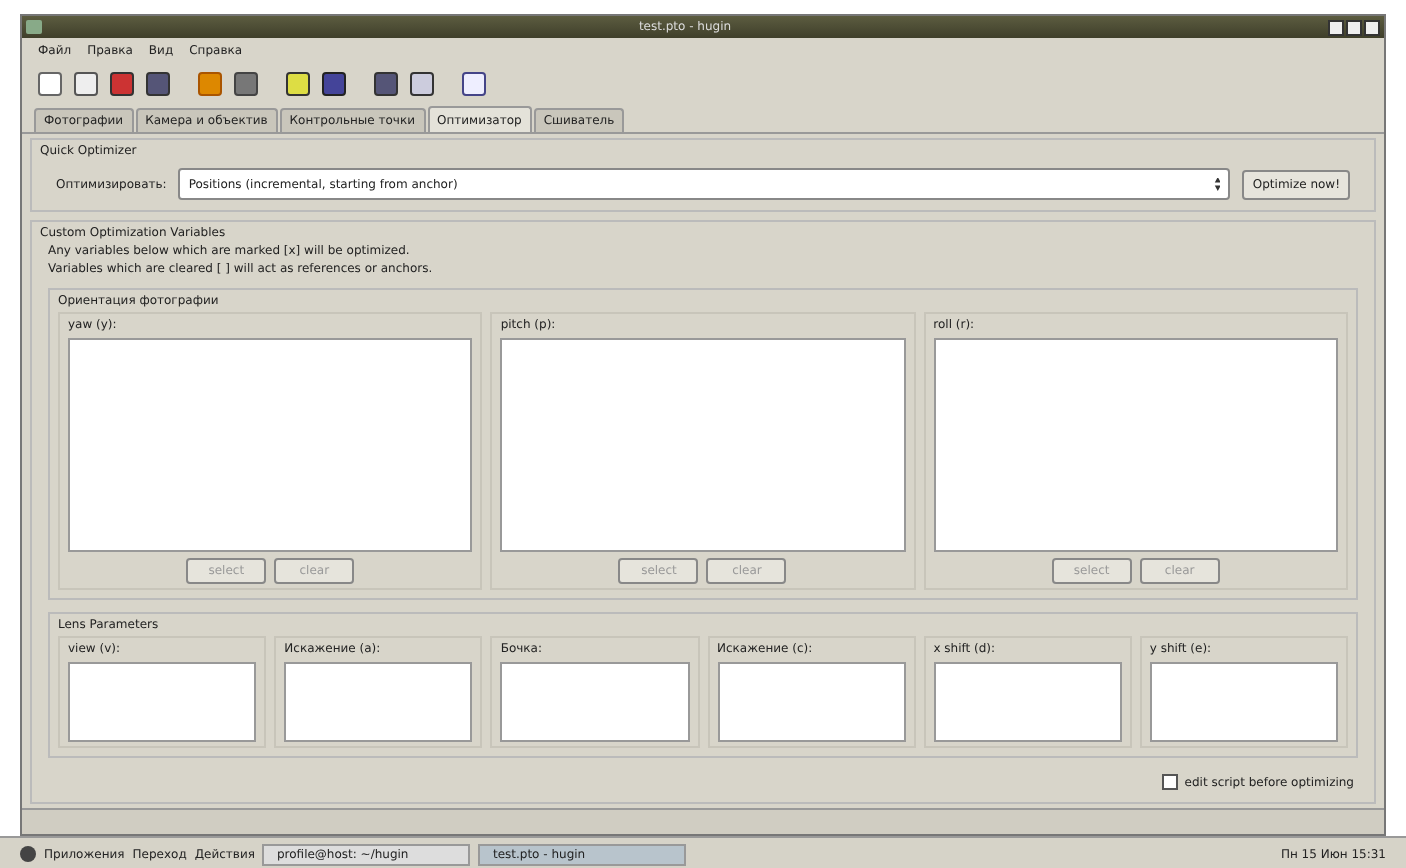 The width and height of the screenshot is (1406, 868). What do you see at coordinates (1354, 27) in the screenshot?
I see `maximize-button` at bounding box center [1354, 27].